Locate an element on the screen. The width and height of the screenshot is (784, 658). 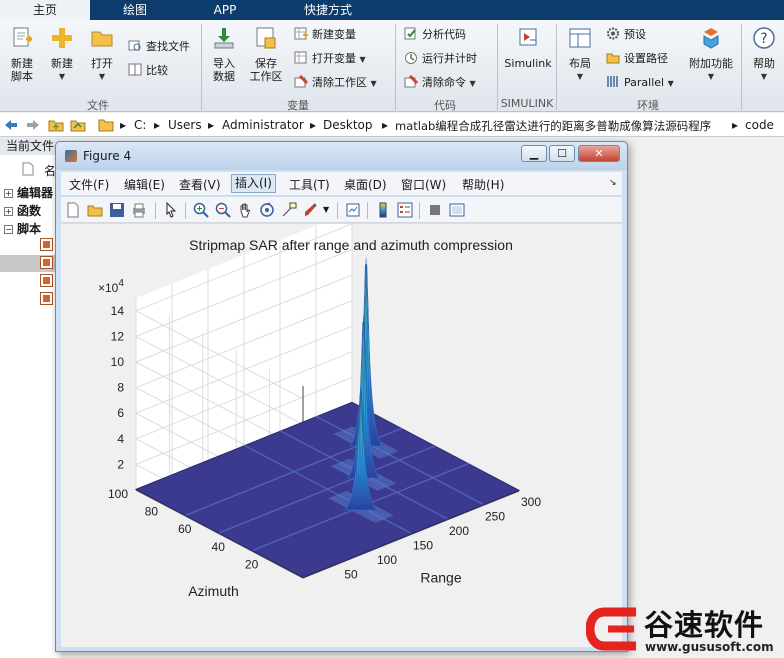
print-icon is located at coordinates (139, 210).